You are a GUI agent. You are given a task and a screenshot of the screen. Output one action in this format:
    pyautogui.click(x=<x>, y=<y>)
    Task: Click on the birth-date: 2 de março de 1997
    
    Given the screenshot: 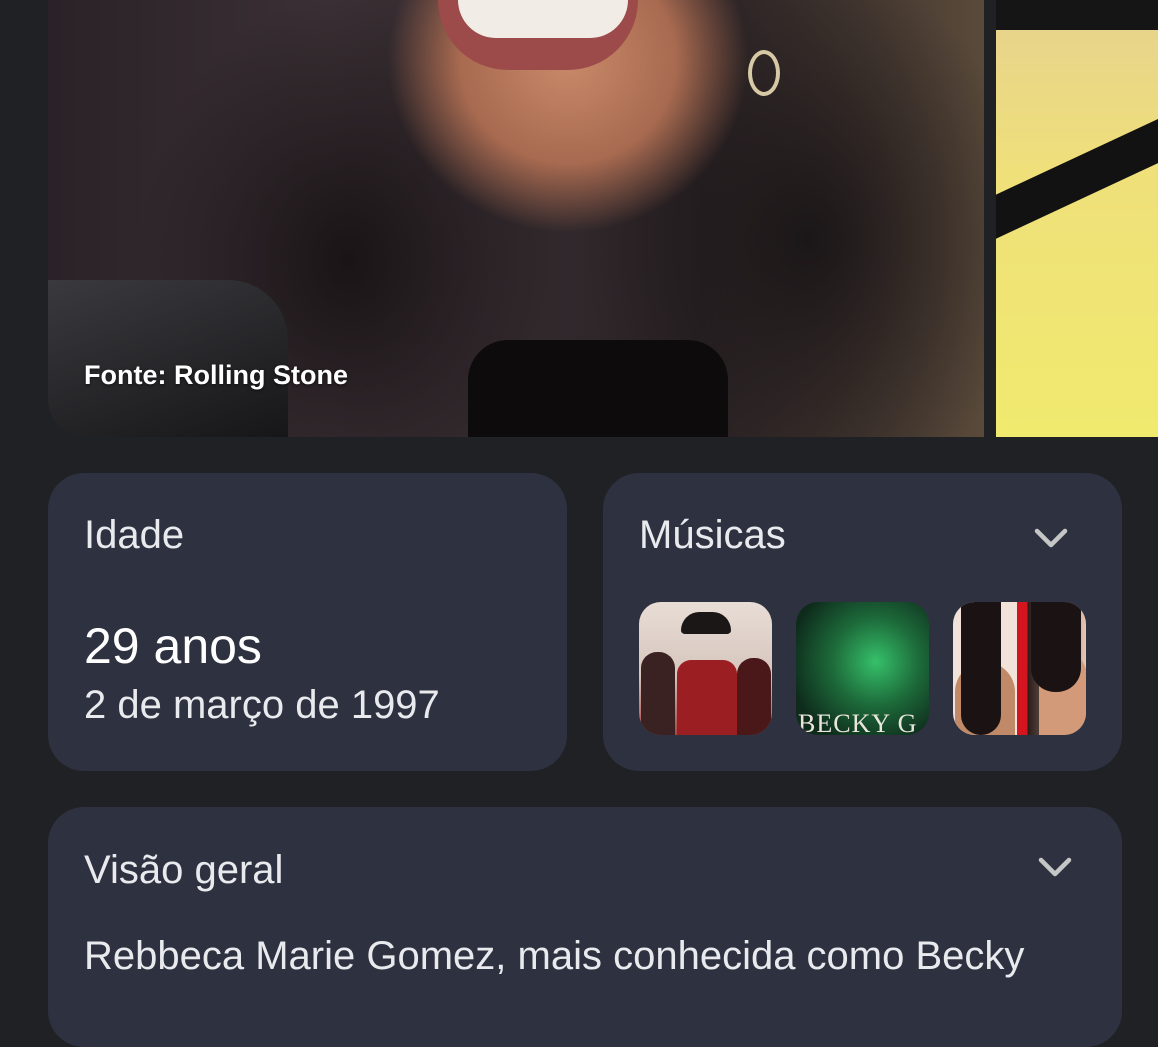 What is the action you would take?
    pyautogui.click(x=262, y=705)
    